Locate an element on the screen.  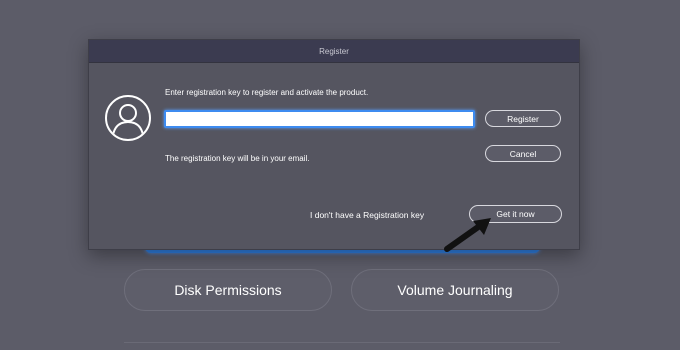
get-it-now-label: Get it now is located at coordinates (515, 214).